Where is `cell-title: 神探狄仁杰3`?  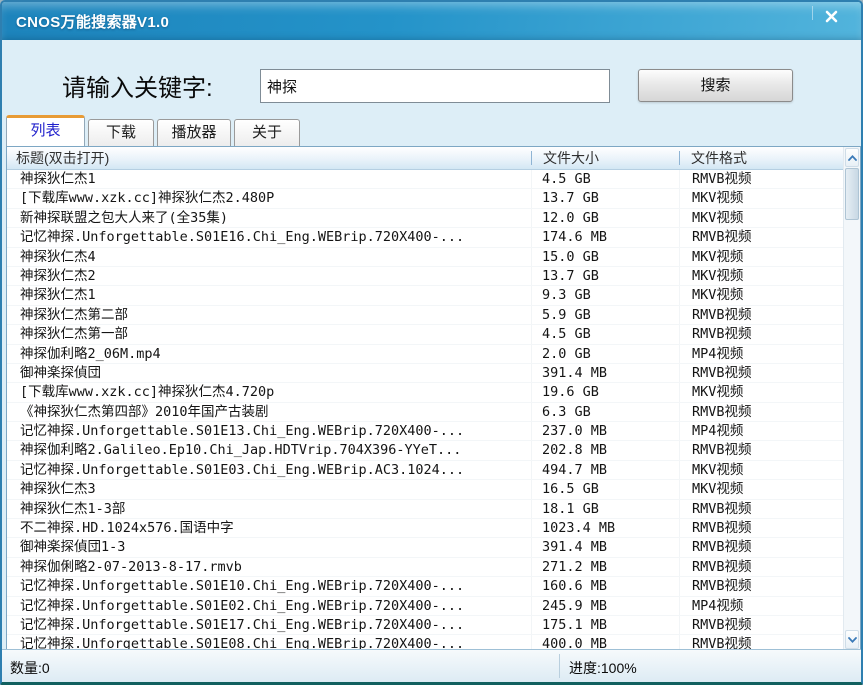 cell-title: 神探狄仁杰3 is located at coordinates (58, 489).